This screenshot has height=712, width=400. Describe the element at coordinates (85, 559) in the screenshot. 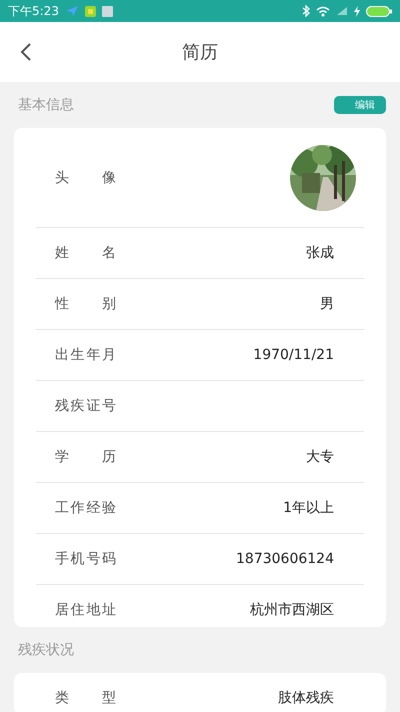

I see `field-label: 手机号码` at that location.